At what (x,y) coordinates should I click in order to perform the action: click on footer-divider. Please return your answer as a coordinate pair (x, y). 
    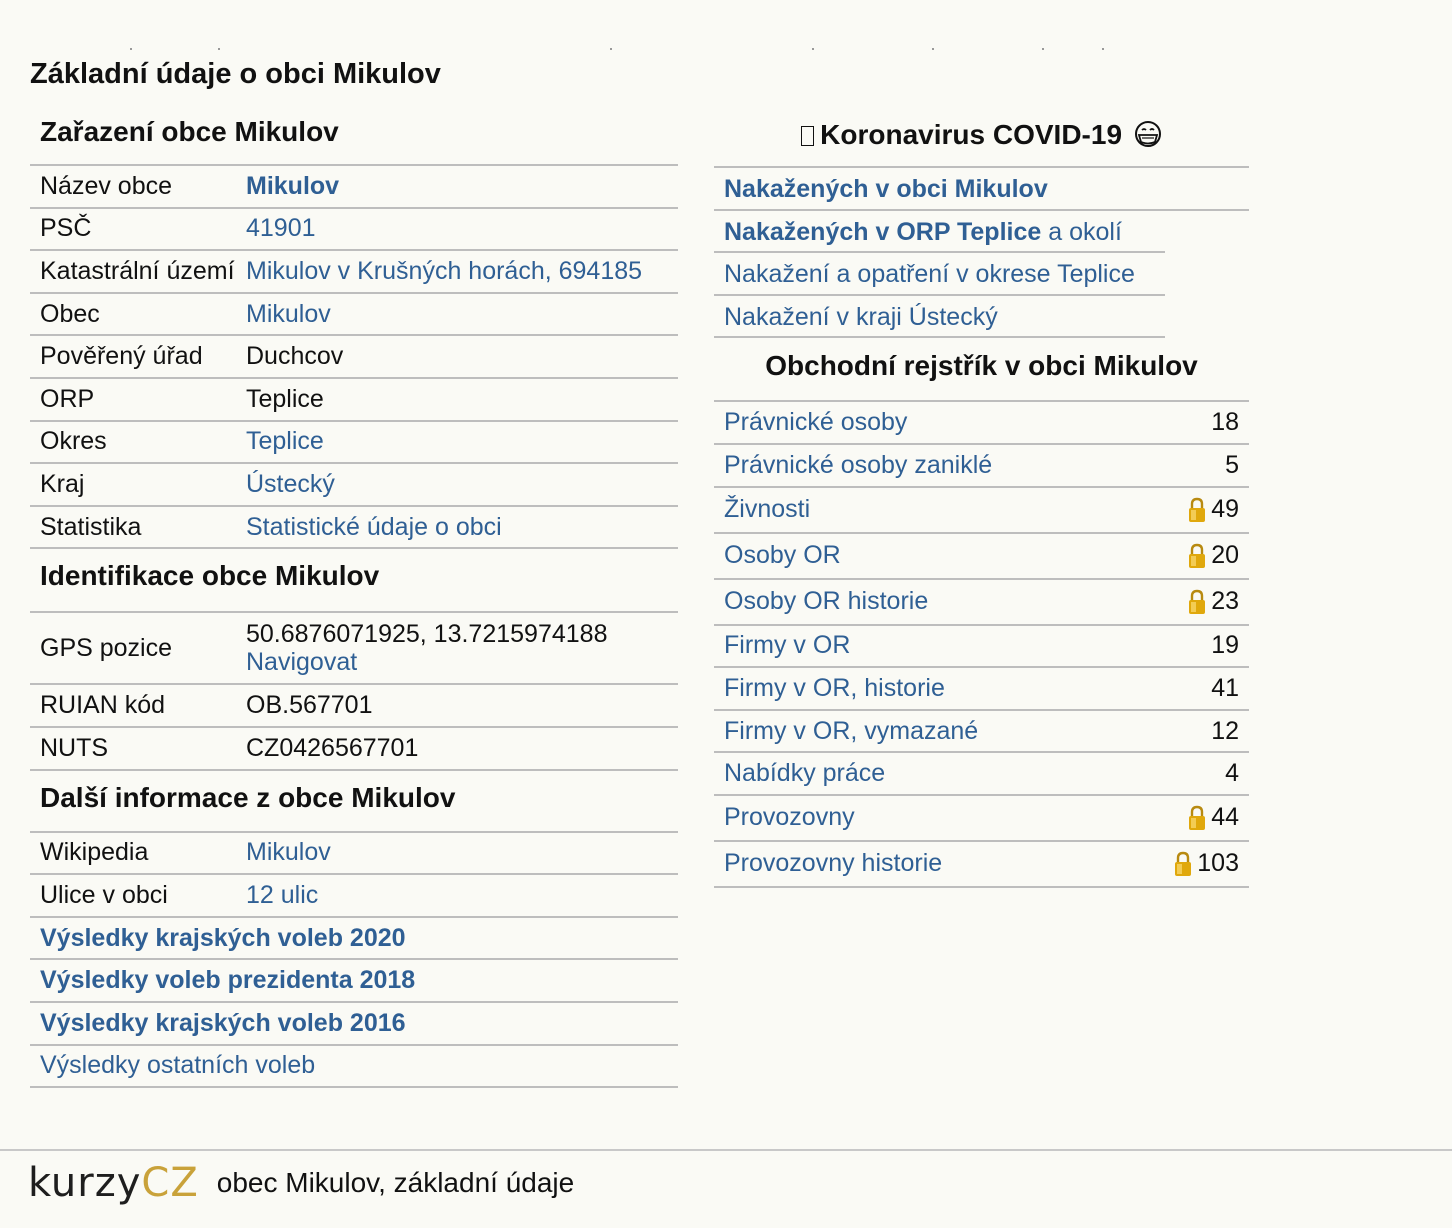
    Looking at the image, I should click on (726, 1150).